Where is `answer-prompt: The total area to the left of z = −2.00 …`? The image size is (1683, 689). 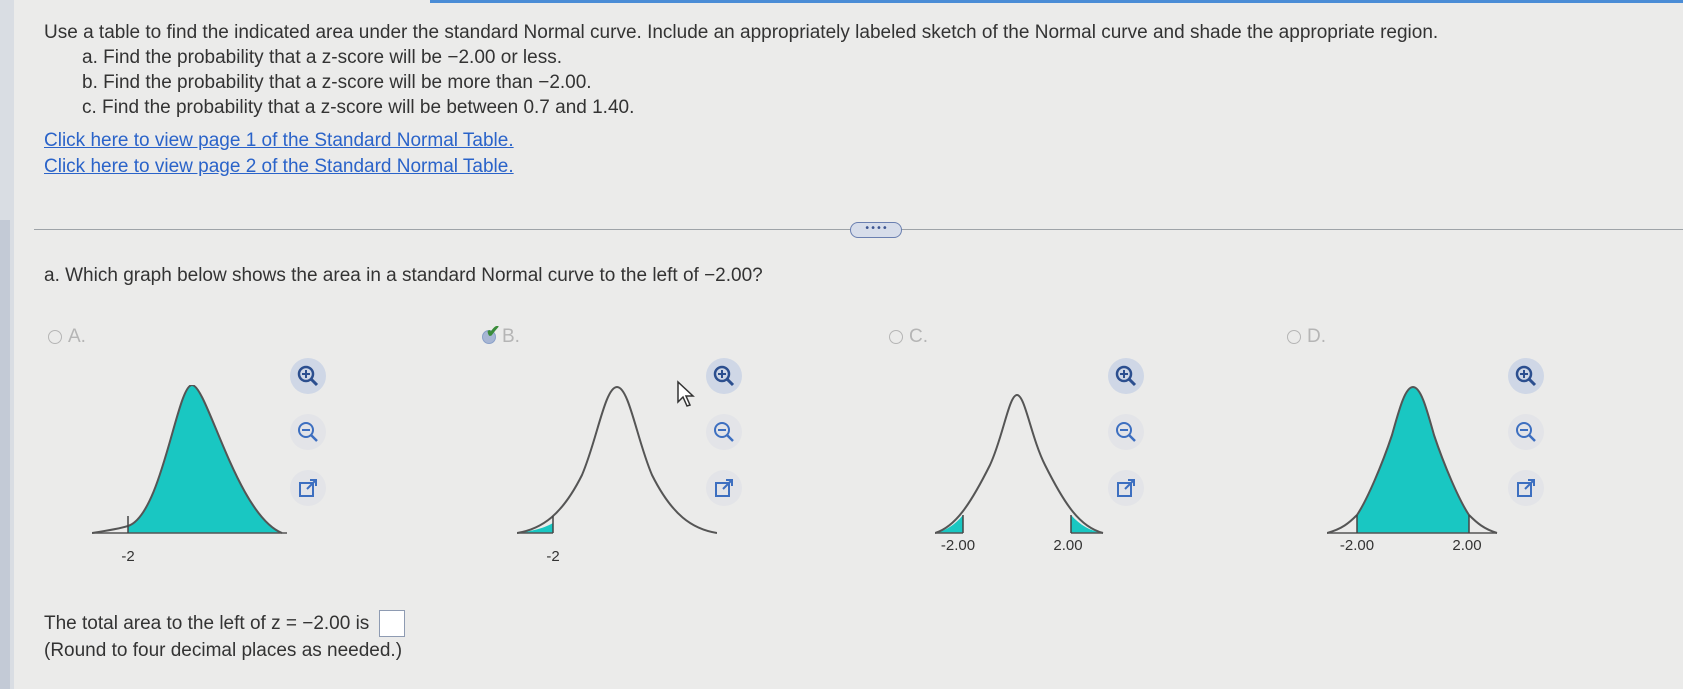 answer-prompt: The total area to the left of z = −2.00 … is located at coordinates (207, 623).